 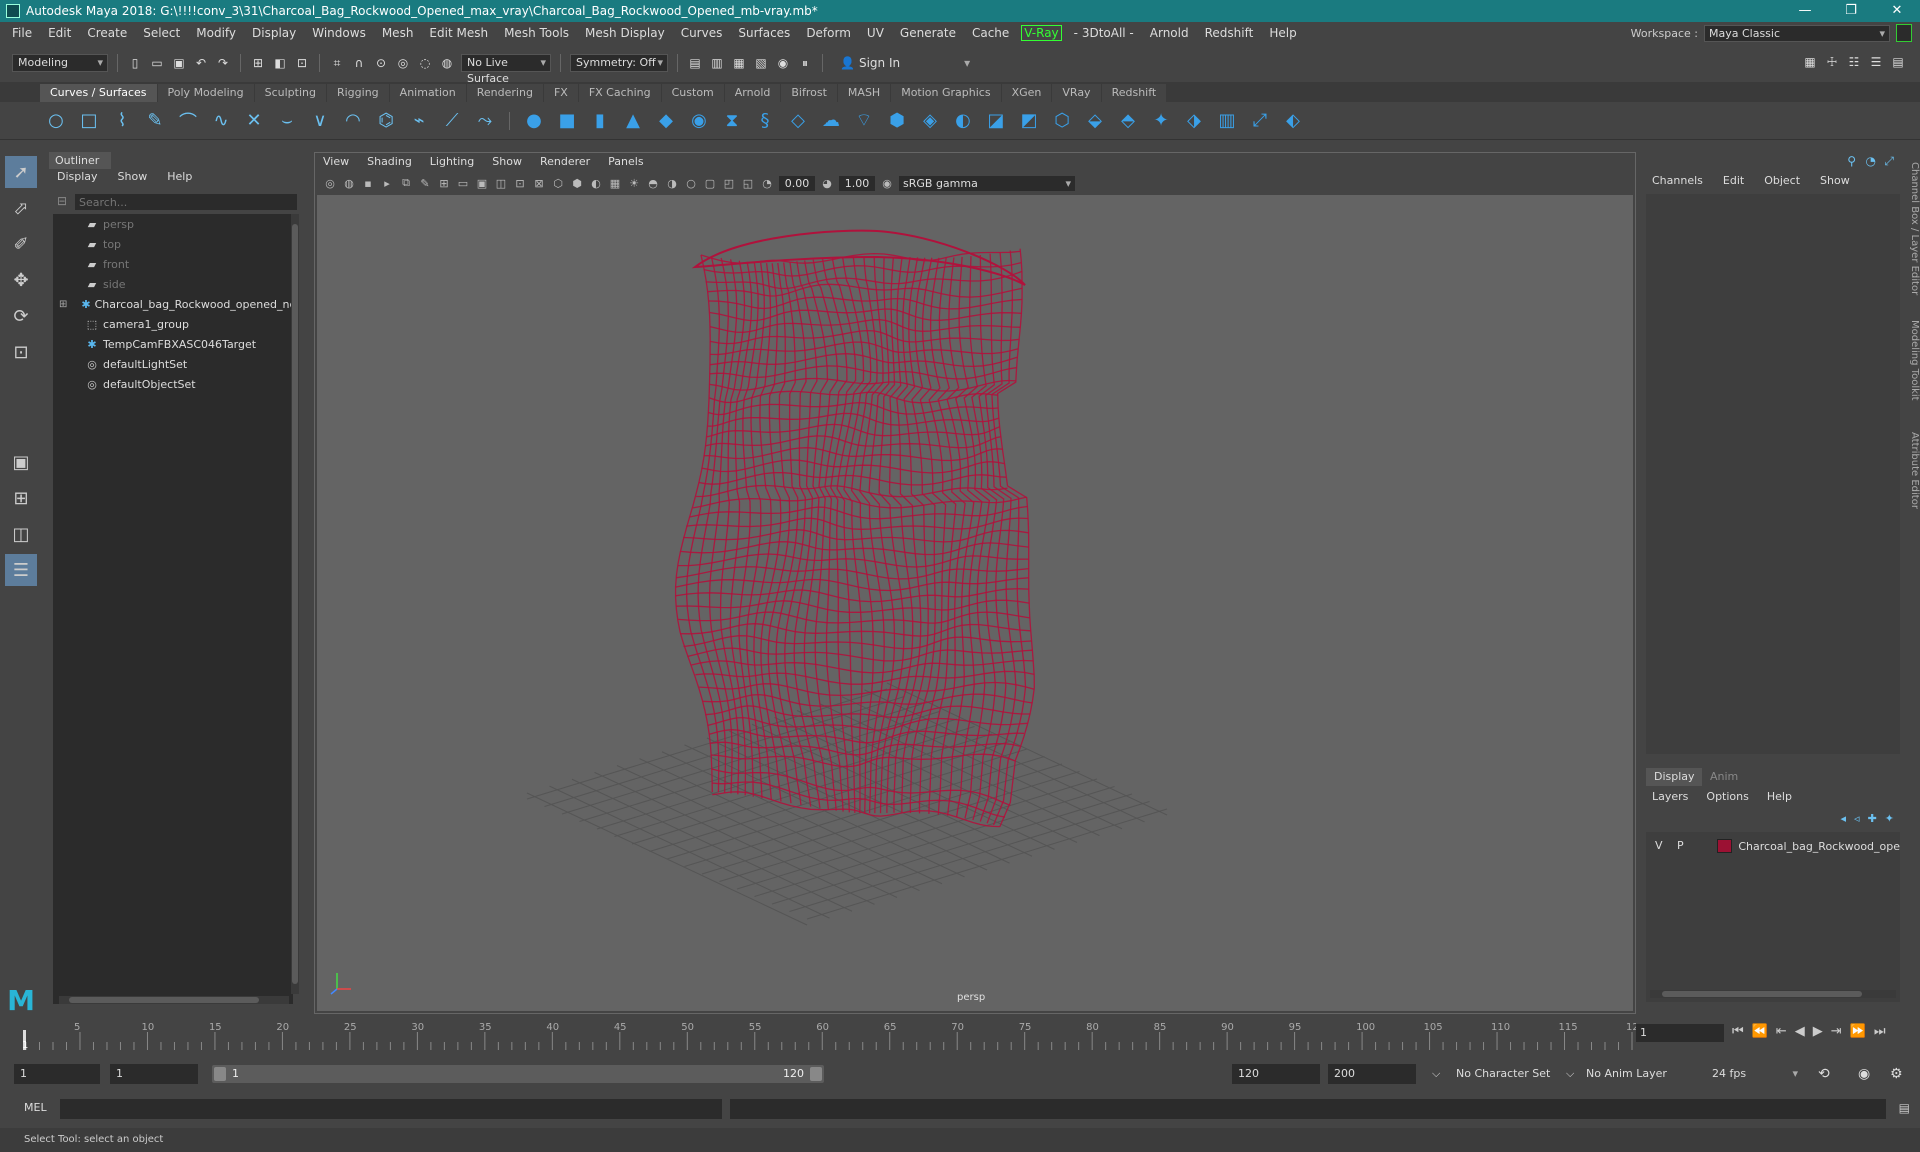 I want to click on menu-display: Display, so click(x=274, y=33).